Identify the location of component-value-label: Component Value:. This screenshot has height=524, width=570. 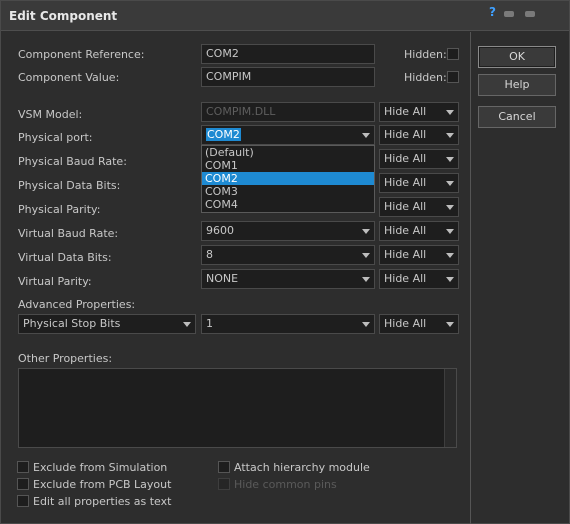
(69, 77).